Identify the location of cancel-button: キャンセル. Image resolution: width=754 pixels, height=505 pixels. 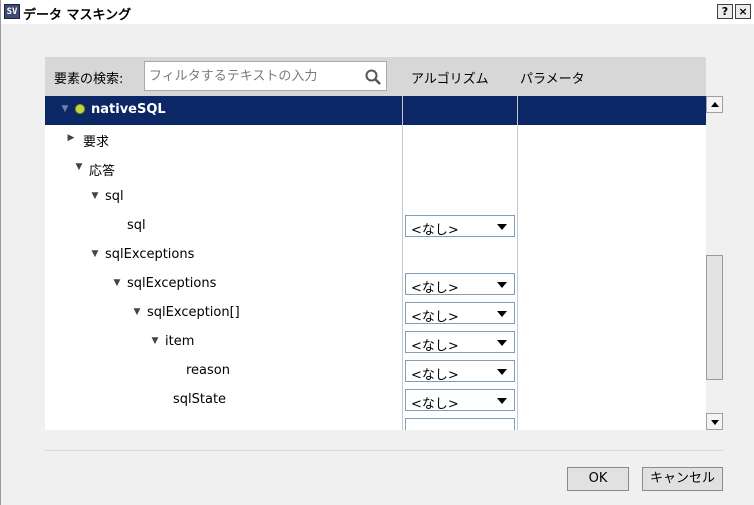
(682, 479).